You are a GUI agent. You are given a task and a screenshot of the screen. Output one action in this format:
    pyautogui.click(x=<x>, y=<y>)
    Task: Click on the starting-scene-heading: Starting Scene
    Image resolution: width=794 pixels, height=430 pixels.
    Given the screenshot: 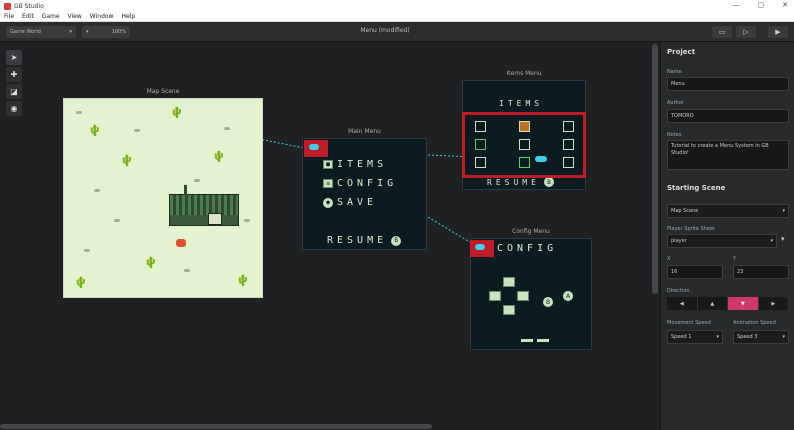 What is the action you would take?
    pyautogui.click(x=696, y=188)
    